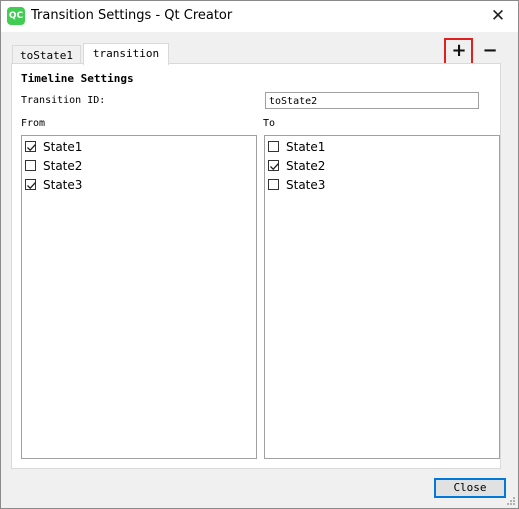 The image size is (519, 509). I want to click on from-state1-checkbox, so click(30, 146).